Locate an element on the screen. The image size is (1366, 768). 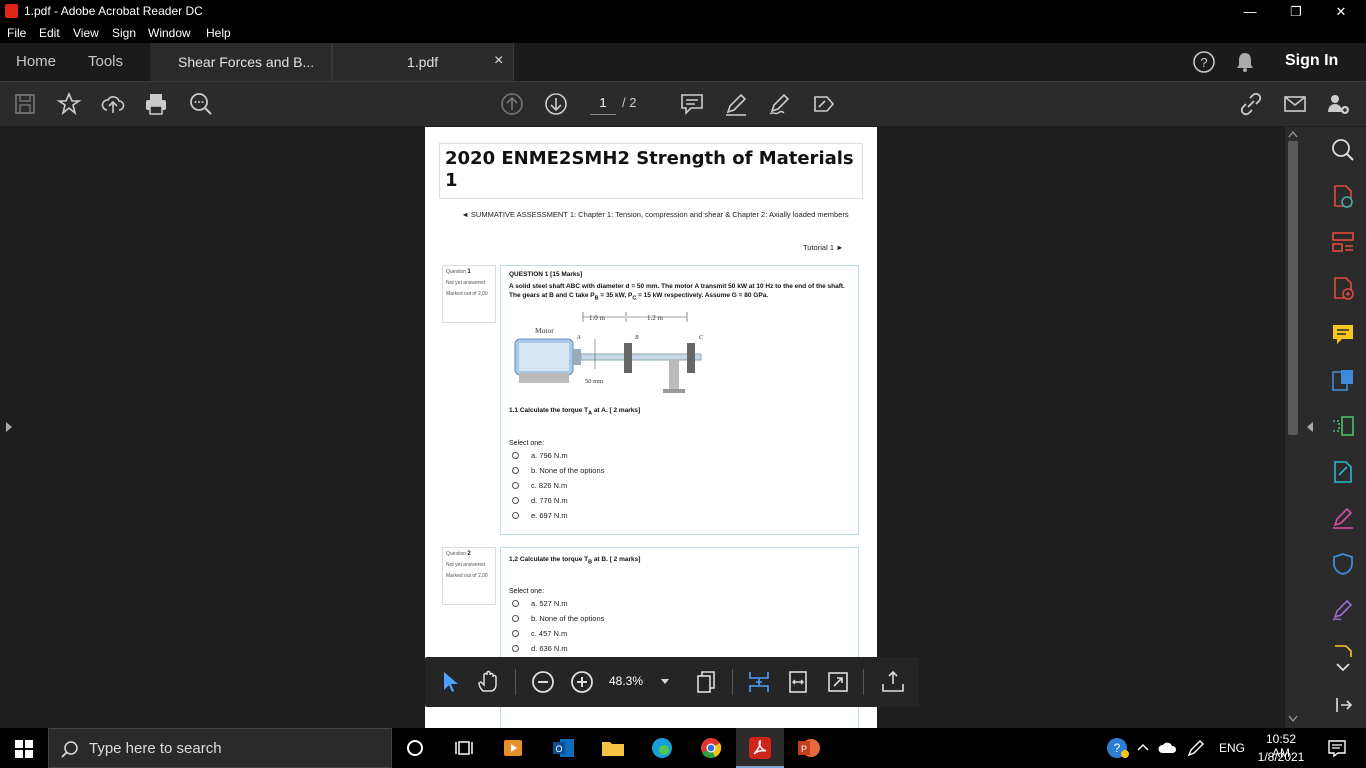
save-icon is located at coordinates (25, 104).